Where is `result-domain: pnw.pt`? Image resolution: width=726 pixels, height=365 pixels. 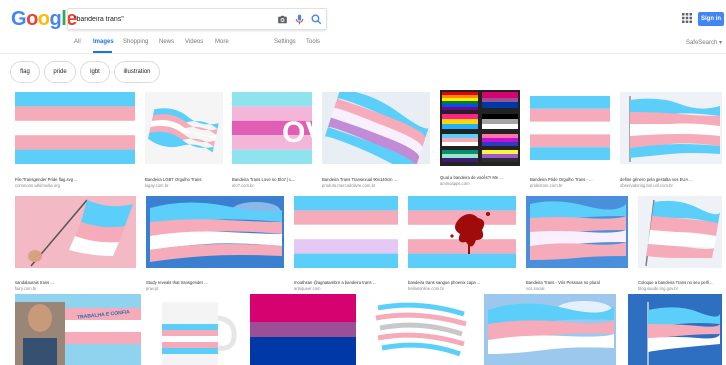
result-domain: pnw.pt is located at coordinates (152, 288).